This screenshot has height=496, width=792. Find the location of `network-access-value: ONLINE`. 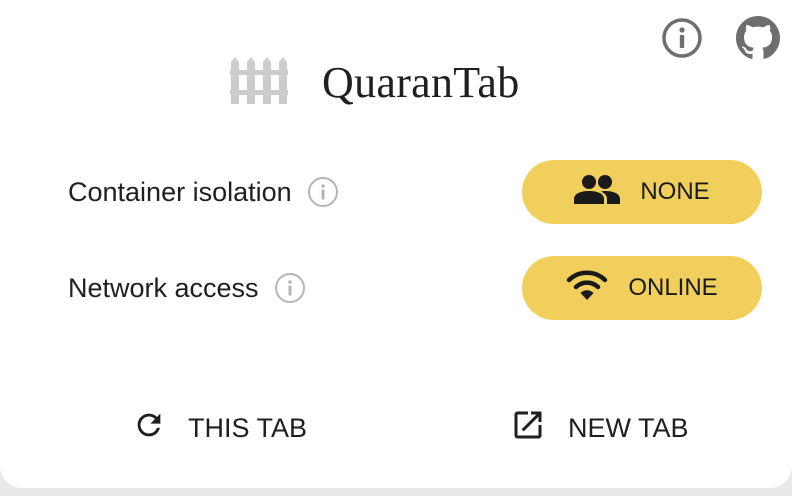

network-access-value: ONLINE is located at coordinates (673, 287).